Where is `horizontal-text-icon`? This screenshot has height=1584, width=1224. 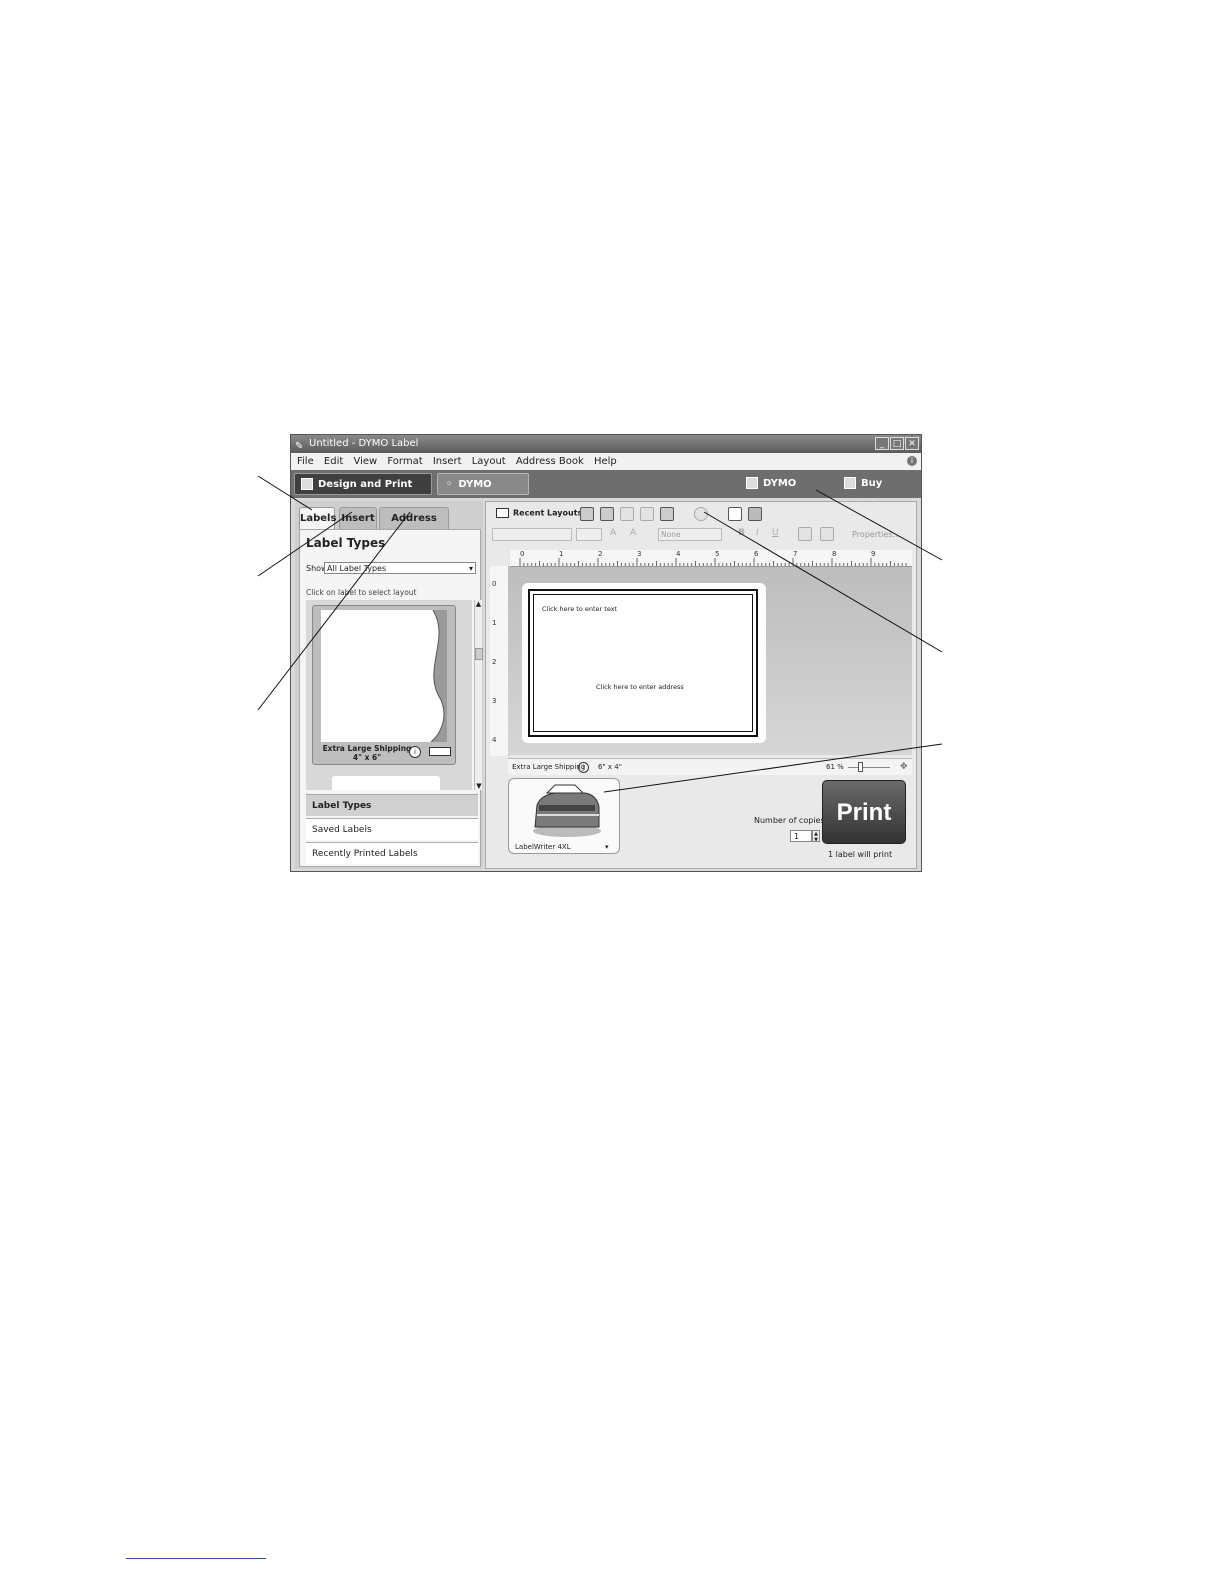
horizontal-text-icon is located at coordinates (735, 514).